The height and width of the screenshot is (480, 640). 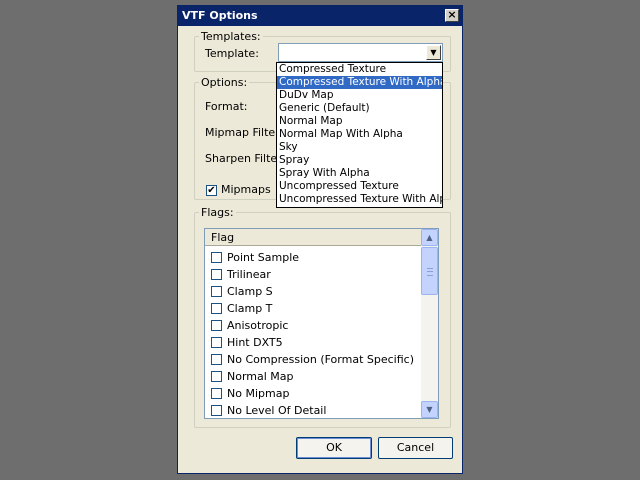 I want to click on list-item: Trilinear, so click(x=313, y=274).